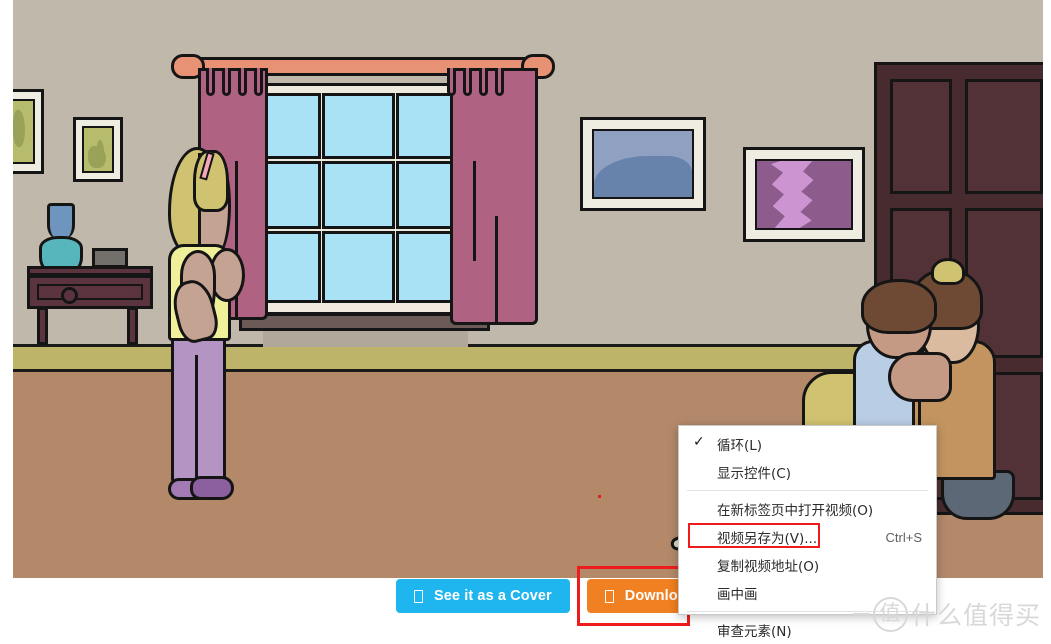  What do you see at coordinates (212, 488) in the screenshot?
I see `standing-girl-shoe-front` at bounding box center [212, 488].